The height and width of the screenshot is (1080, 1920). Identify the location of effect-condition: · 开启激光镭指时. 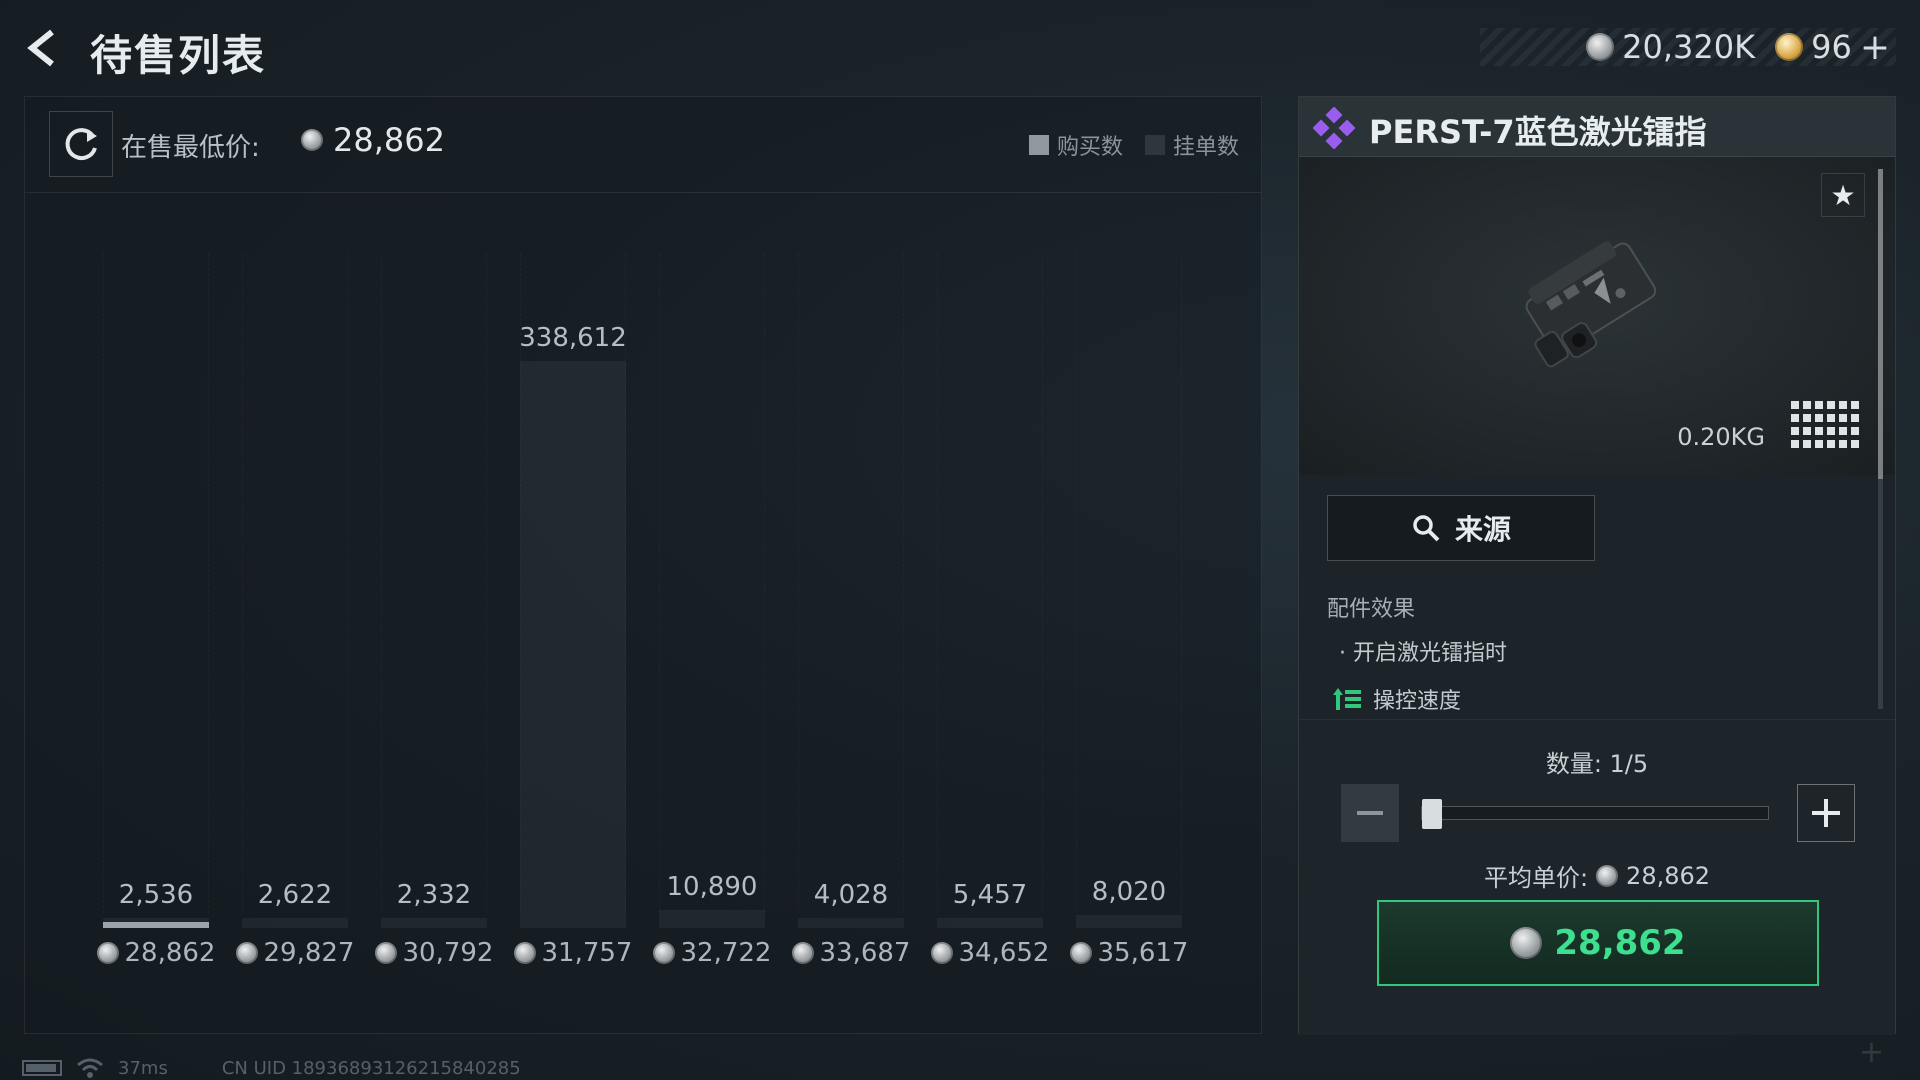
(1423, 653).